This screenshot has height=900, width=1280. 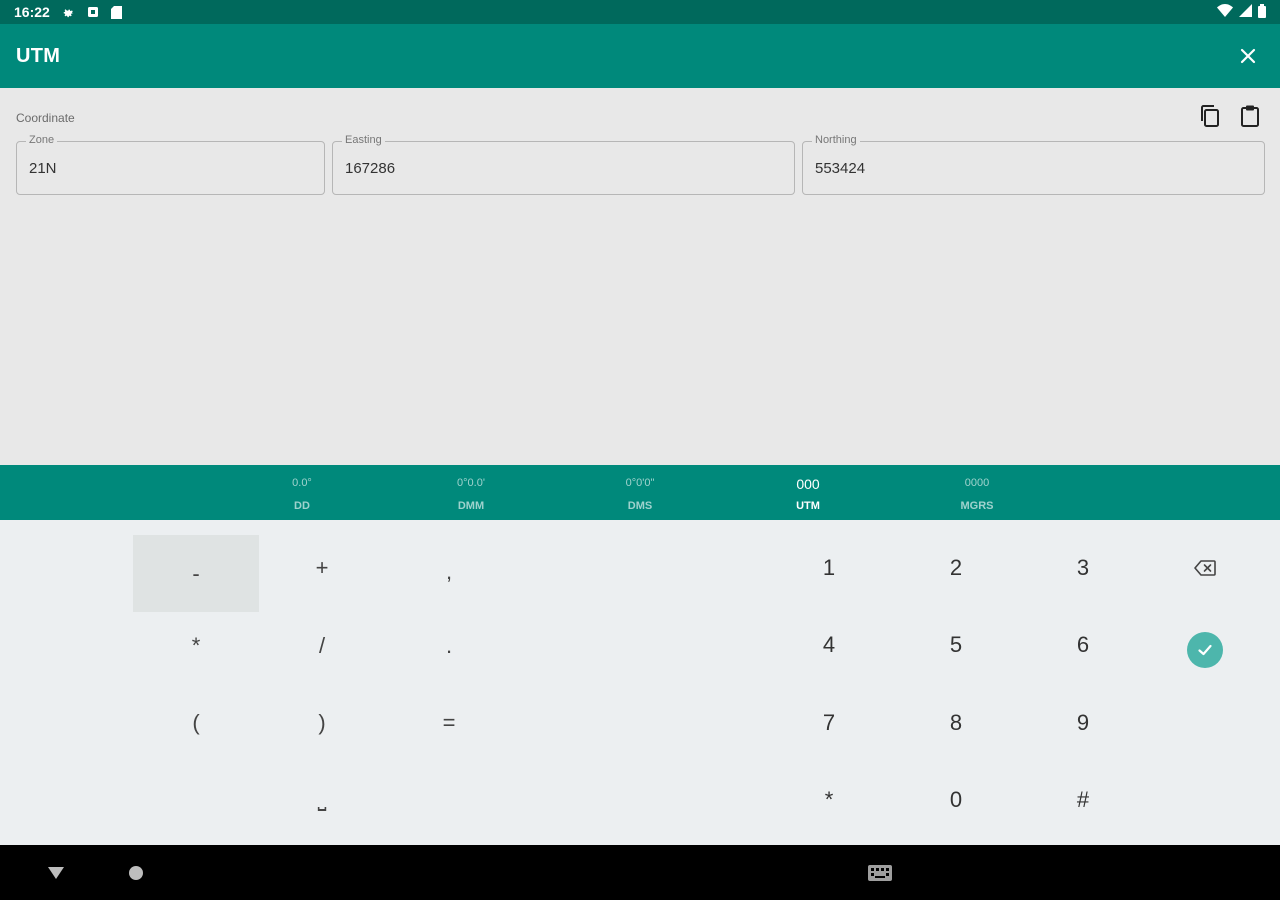 I want to click on settings-icon, so click(x=69, y=12).